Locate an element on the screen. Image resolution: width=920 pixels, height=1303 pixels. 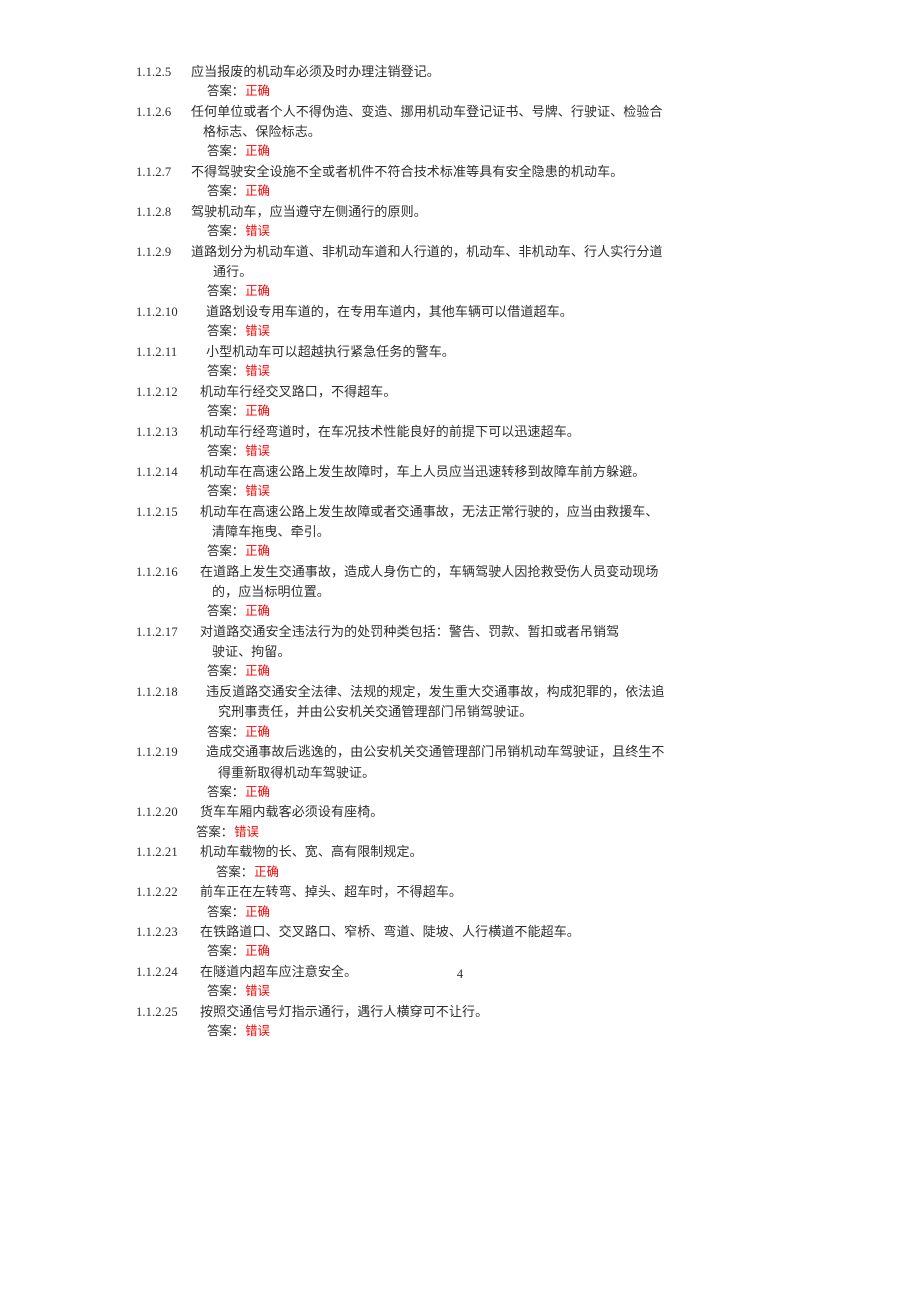
question-text-continuation: 得重新取得机动车驾驶证。 is located at coordinates (297, 772).